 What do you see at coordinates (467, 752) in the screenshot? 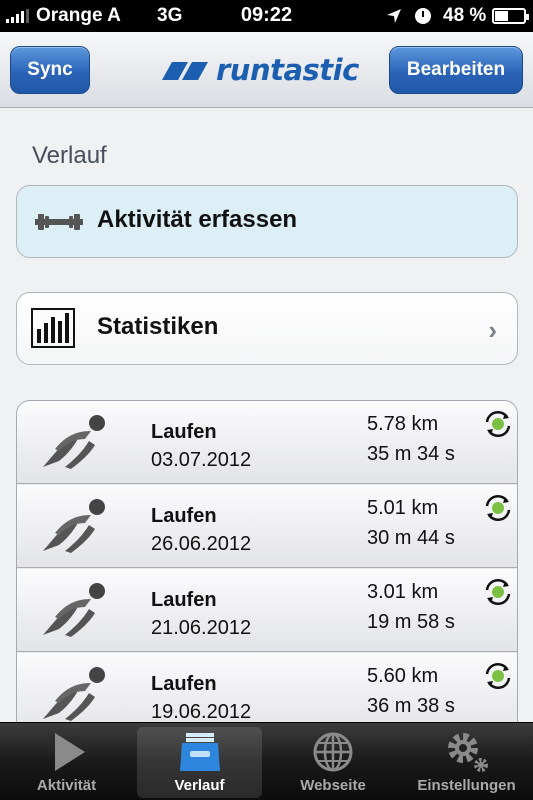
I see `gear-icon` at bounding box center [467, 752].